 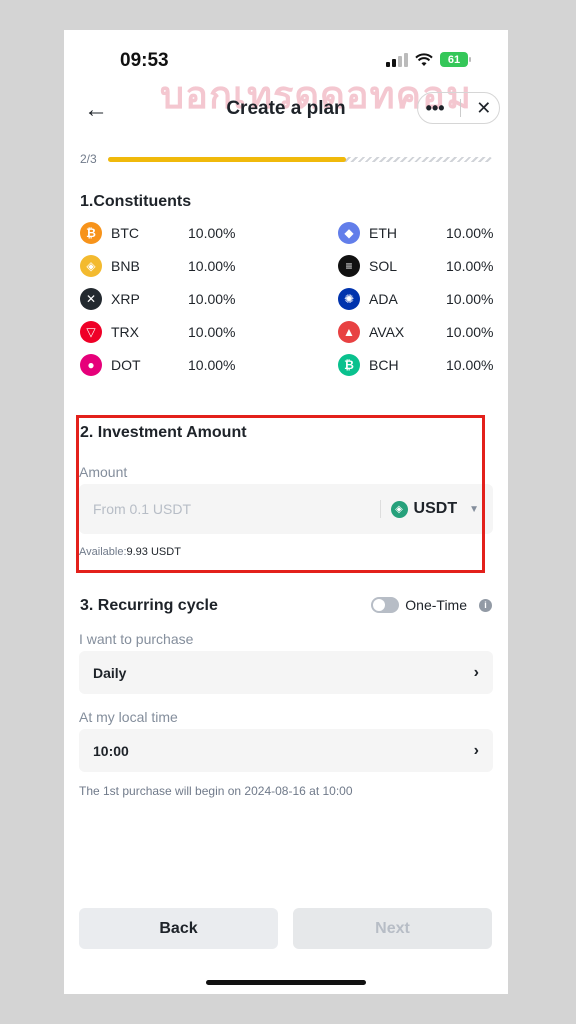 I want to click on coin-symbol: ETH, so click(x=383, y=233).